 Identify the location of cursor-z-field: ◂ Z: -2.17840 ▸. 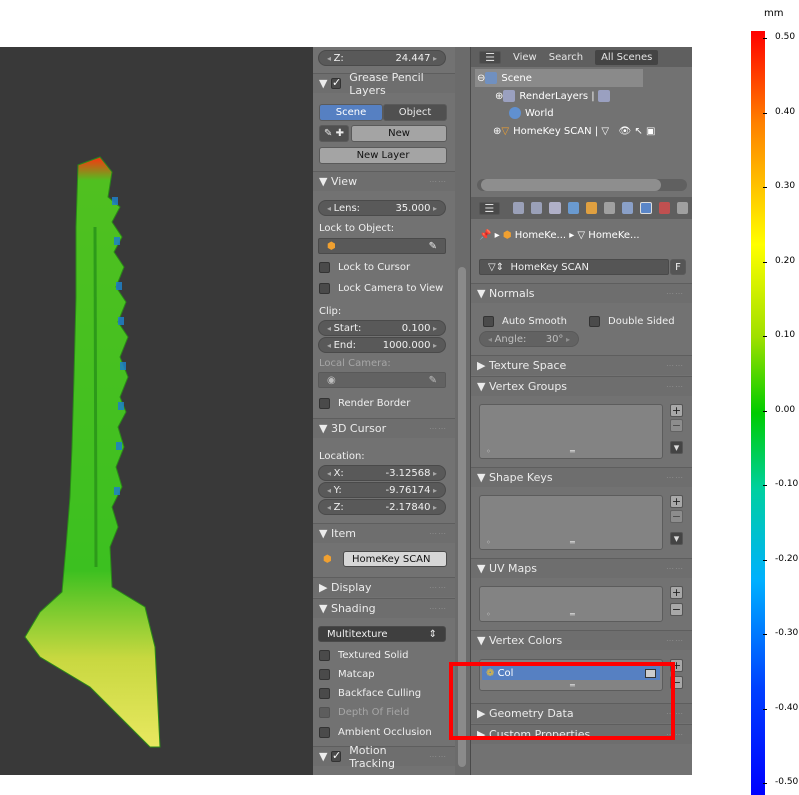
(382, 507).